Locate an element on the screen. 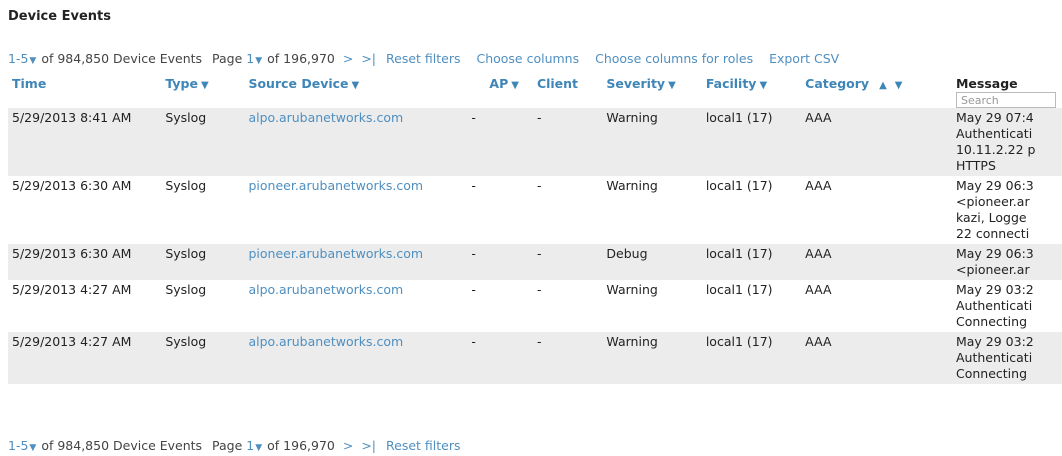  page-label: Page is located at coordinates (227, 445).